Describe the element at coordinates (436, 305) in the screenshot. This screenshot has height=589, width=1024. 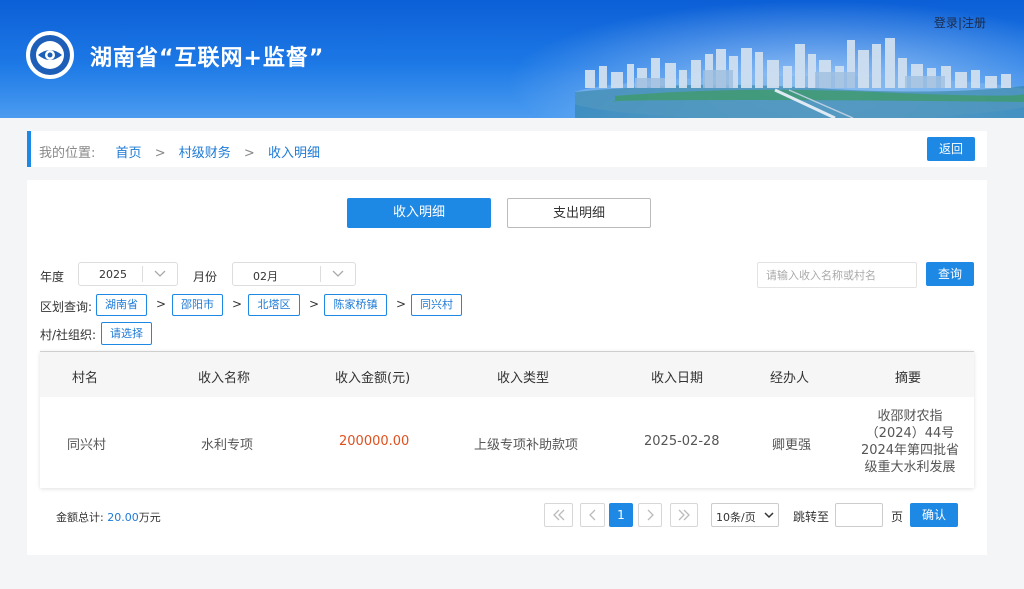
I see `region-chip-village: 同兴村` at that location.